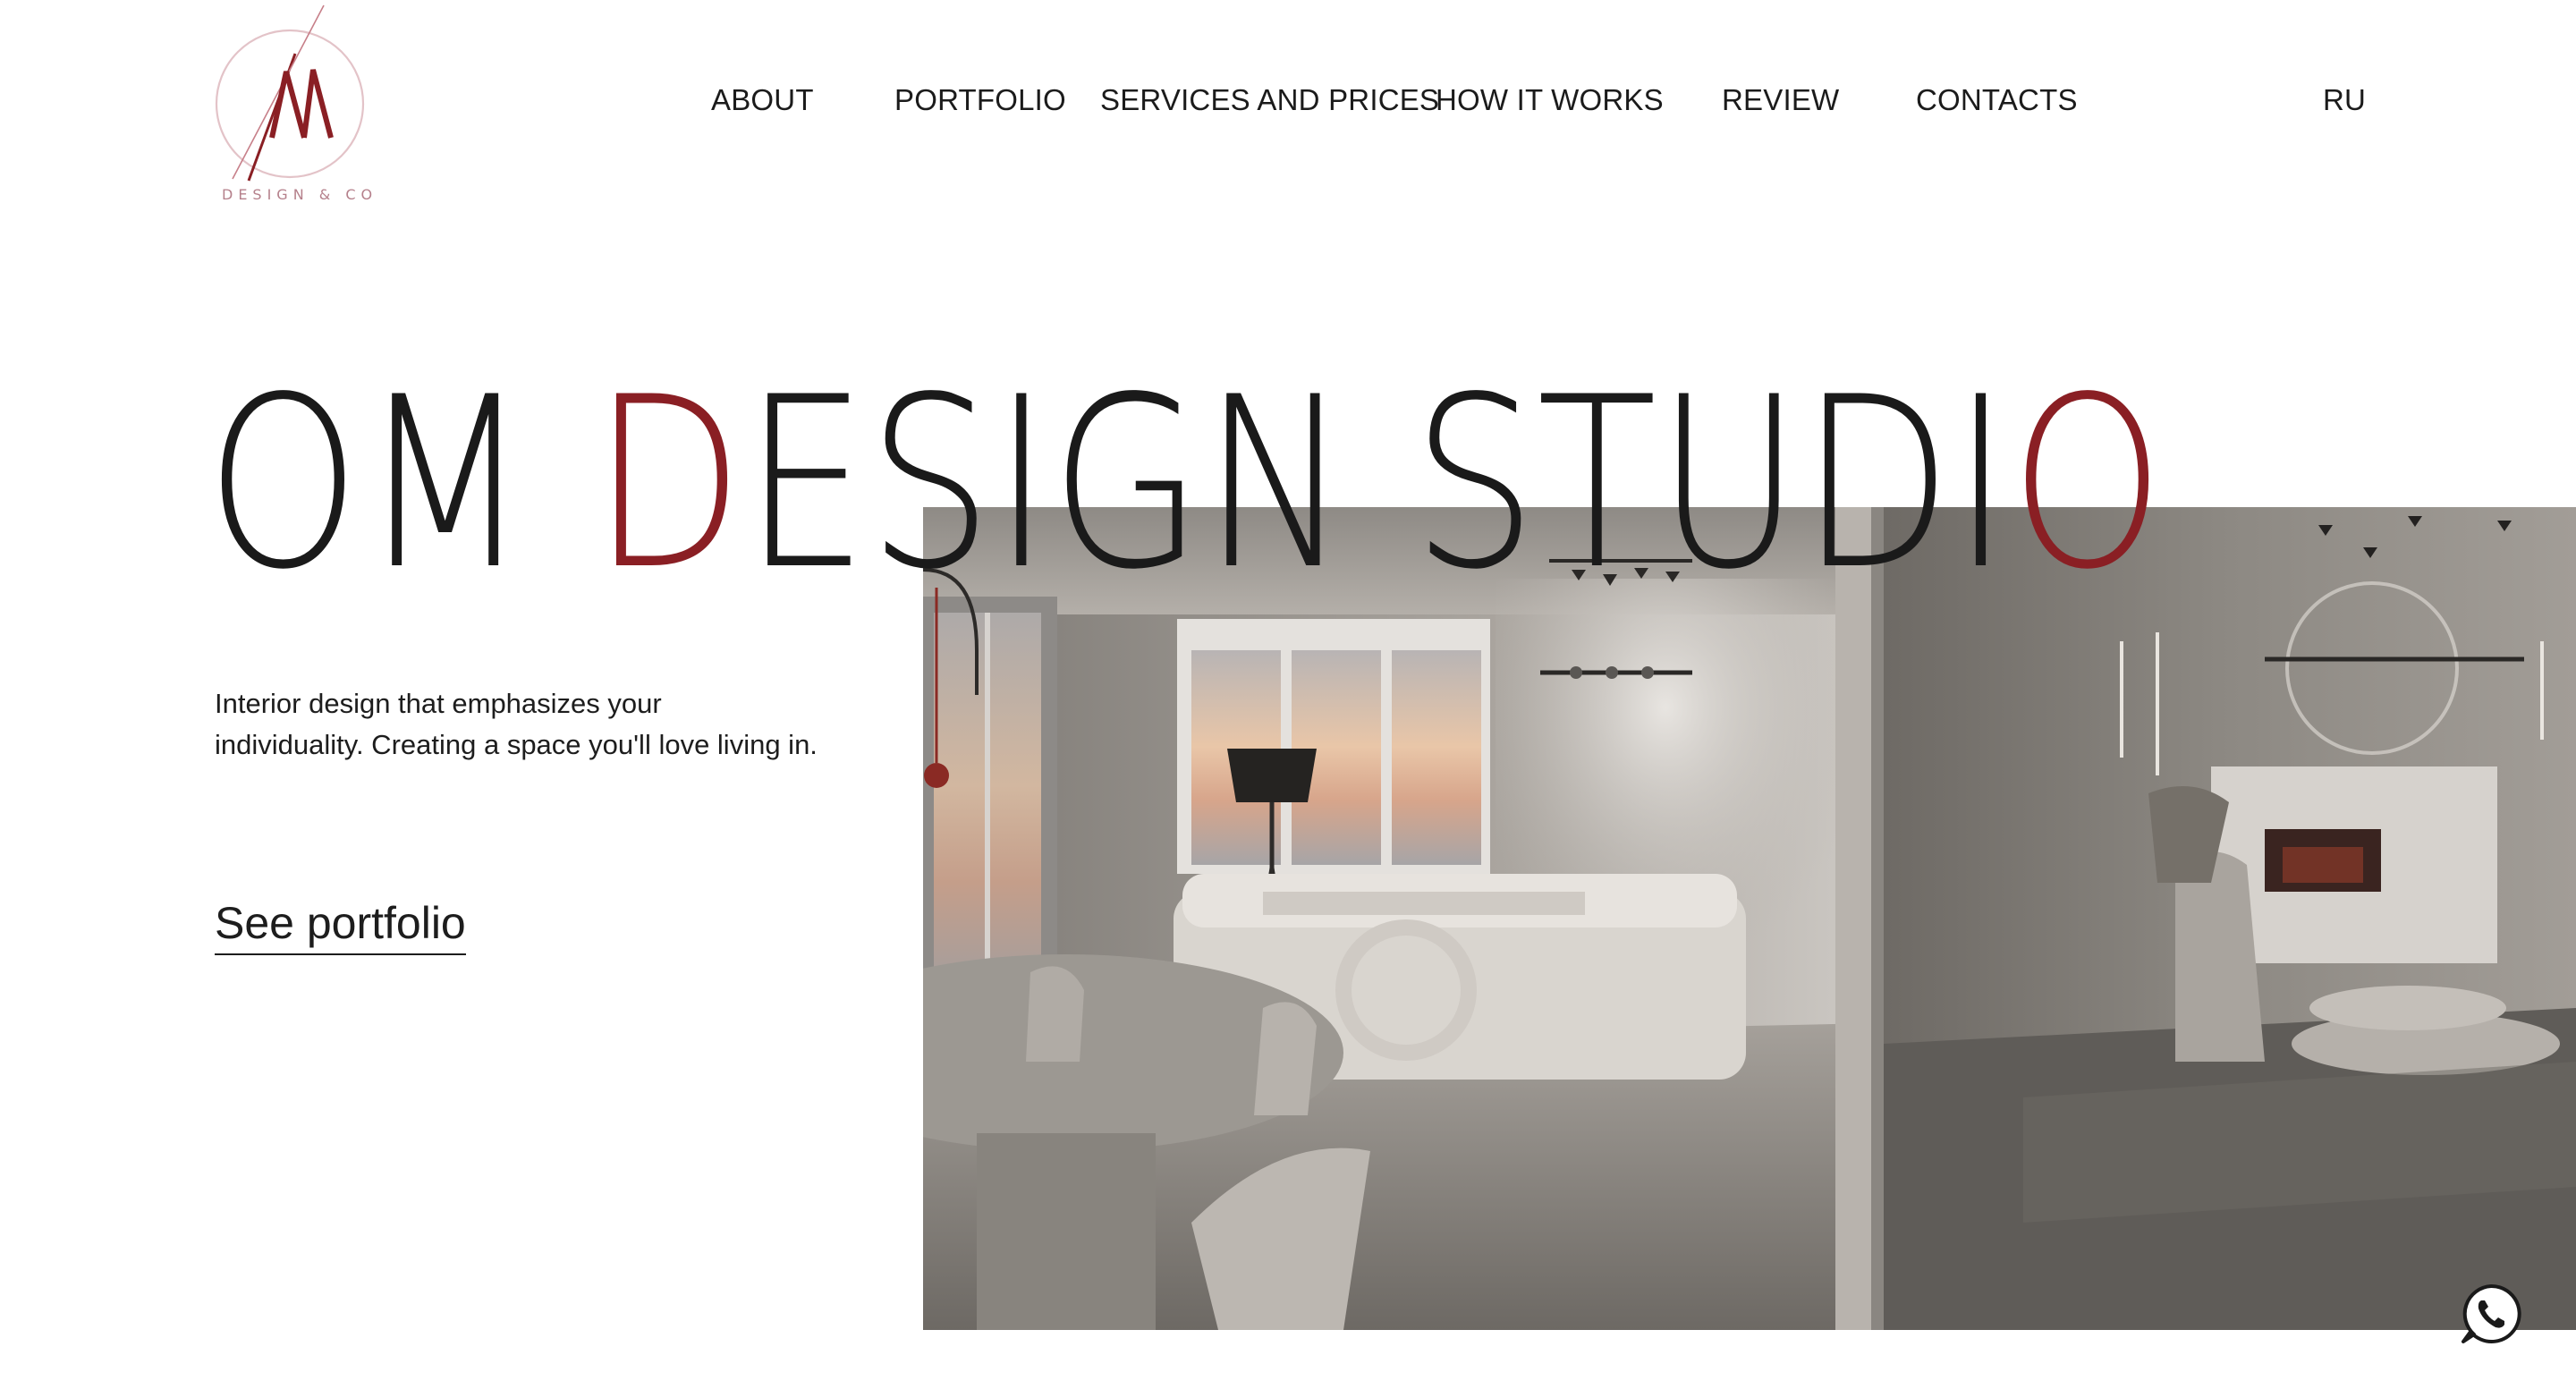  I want to click on language-switch: RU, so click(2344, 100).